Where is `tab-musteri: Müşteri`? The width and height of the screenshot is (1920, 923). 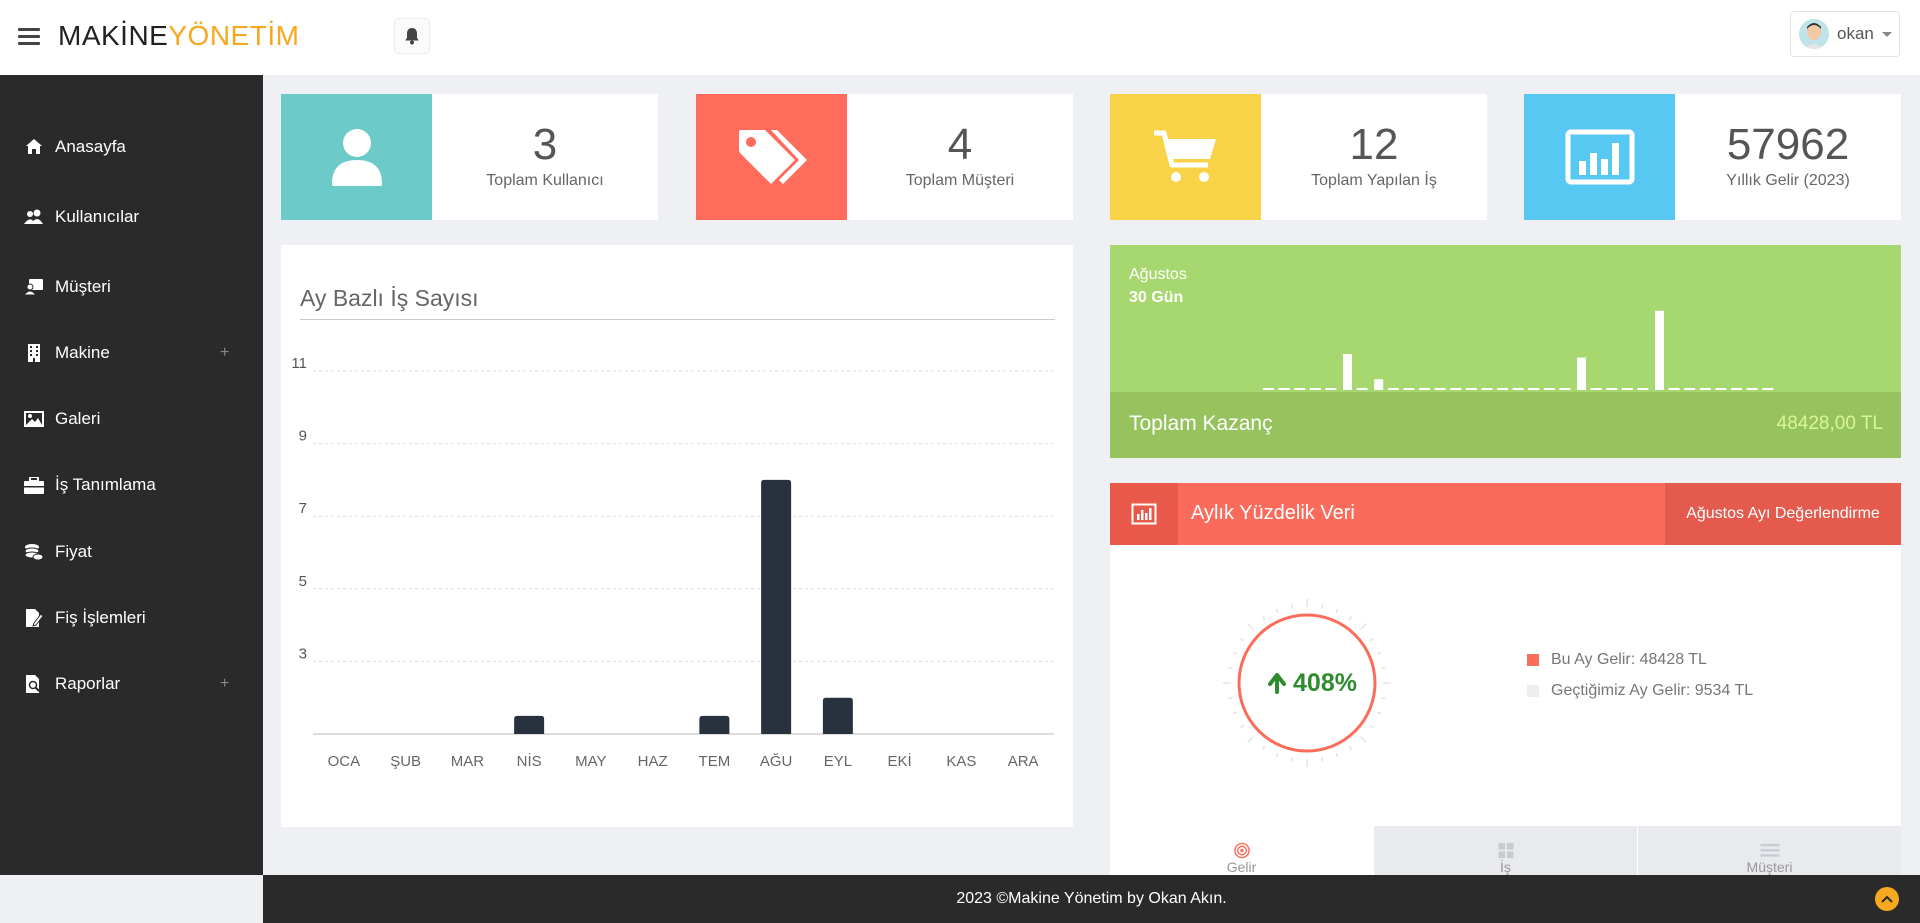
tab-musteri: Müşteri is located at coordinates (1769, 850).